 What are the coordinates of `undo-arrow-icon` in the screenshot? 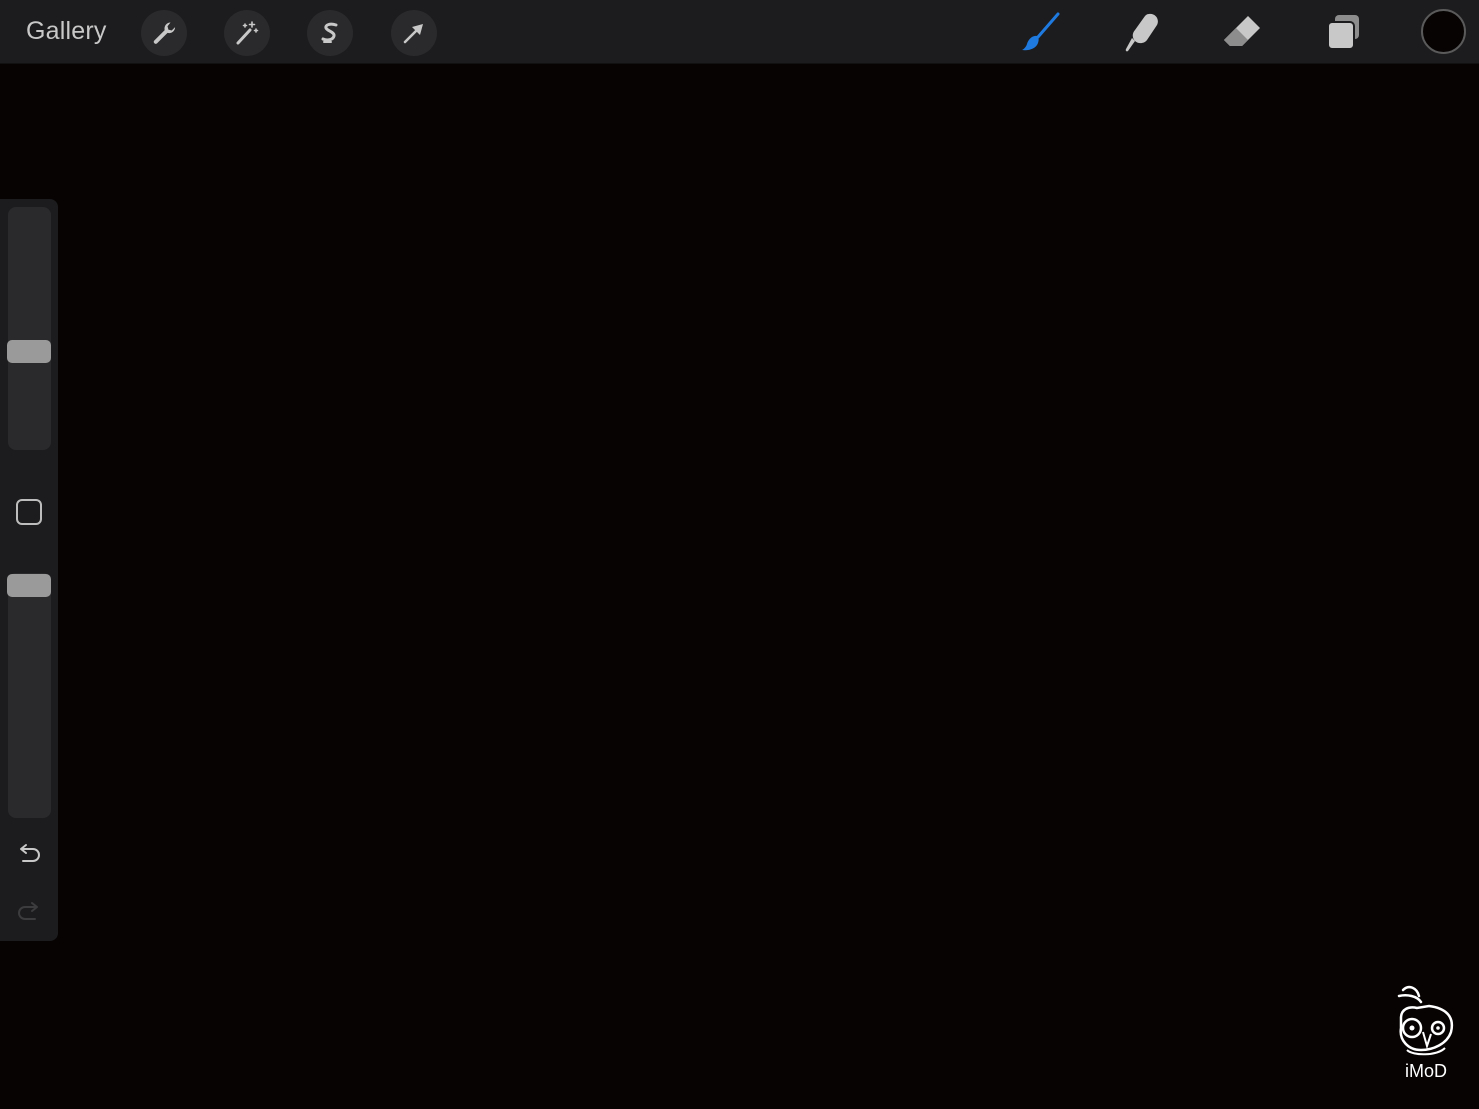 It's located at (30, 853).